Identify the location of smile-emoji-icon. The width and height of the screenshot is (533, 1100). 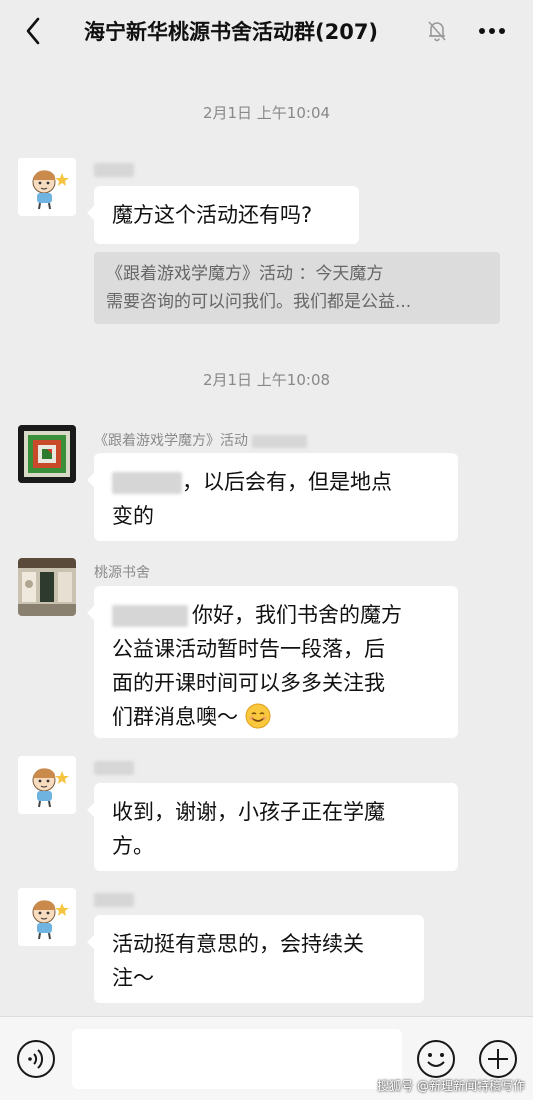
(258, 716).